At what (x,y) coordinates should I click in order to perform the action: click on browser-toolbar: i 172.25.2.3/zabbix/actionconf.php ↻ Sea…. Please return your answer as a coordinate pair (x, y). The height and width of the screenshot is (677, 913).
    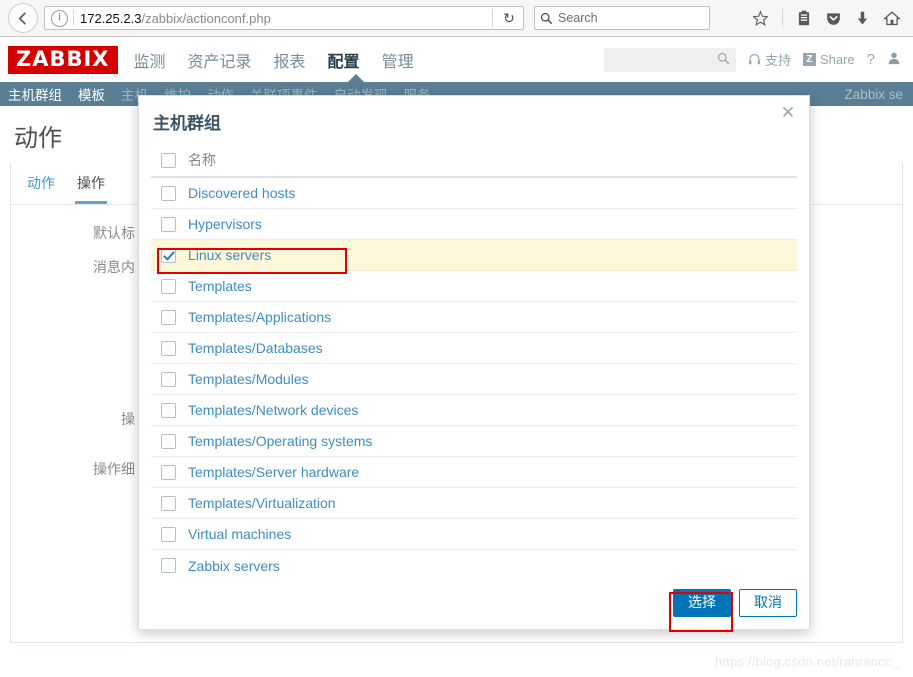
    Looking at the image, I should click on (456, 18).